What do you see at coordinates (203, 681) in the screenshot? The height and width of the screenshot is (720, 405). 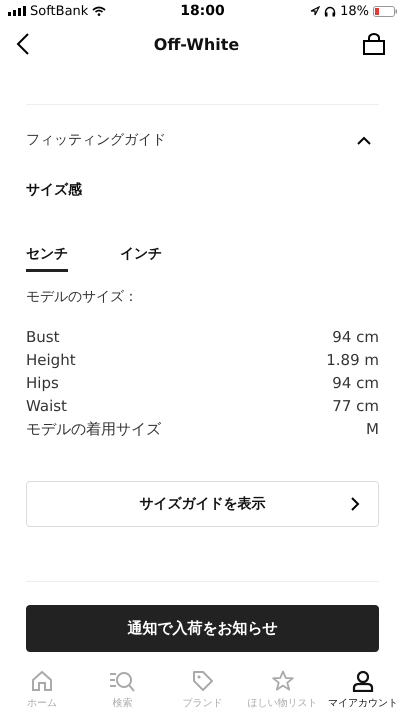 I see `tag-icon` at bounding box center [203, 681].